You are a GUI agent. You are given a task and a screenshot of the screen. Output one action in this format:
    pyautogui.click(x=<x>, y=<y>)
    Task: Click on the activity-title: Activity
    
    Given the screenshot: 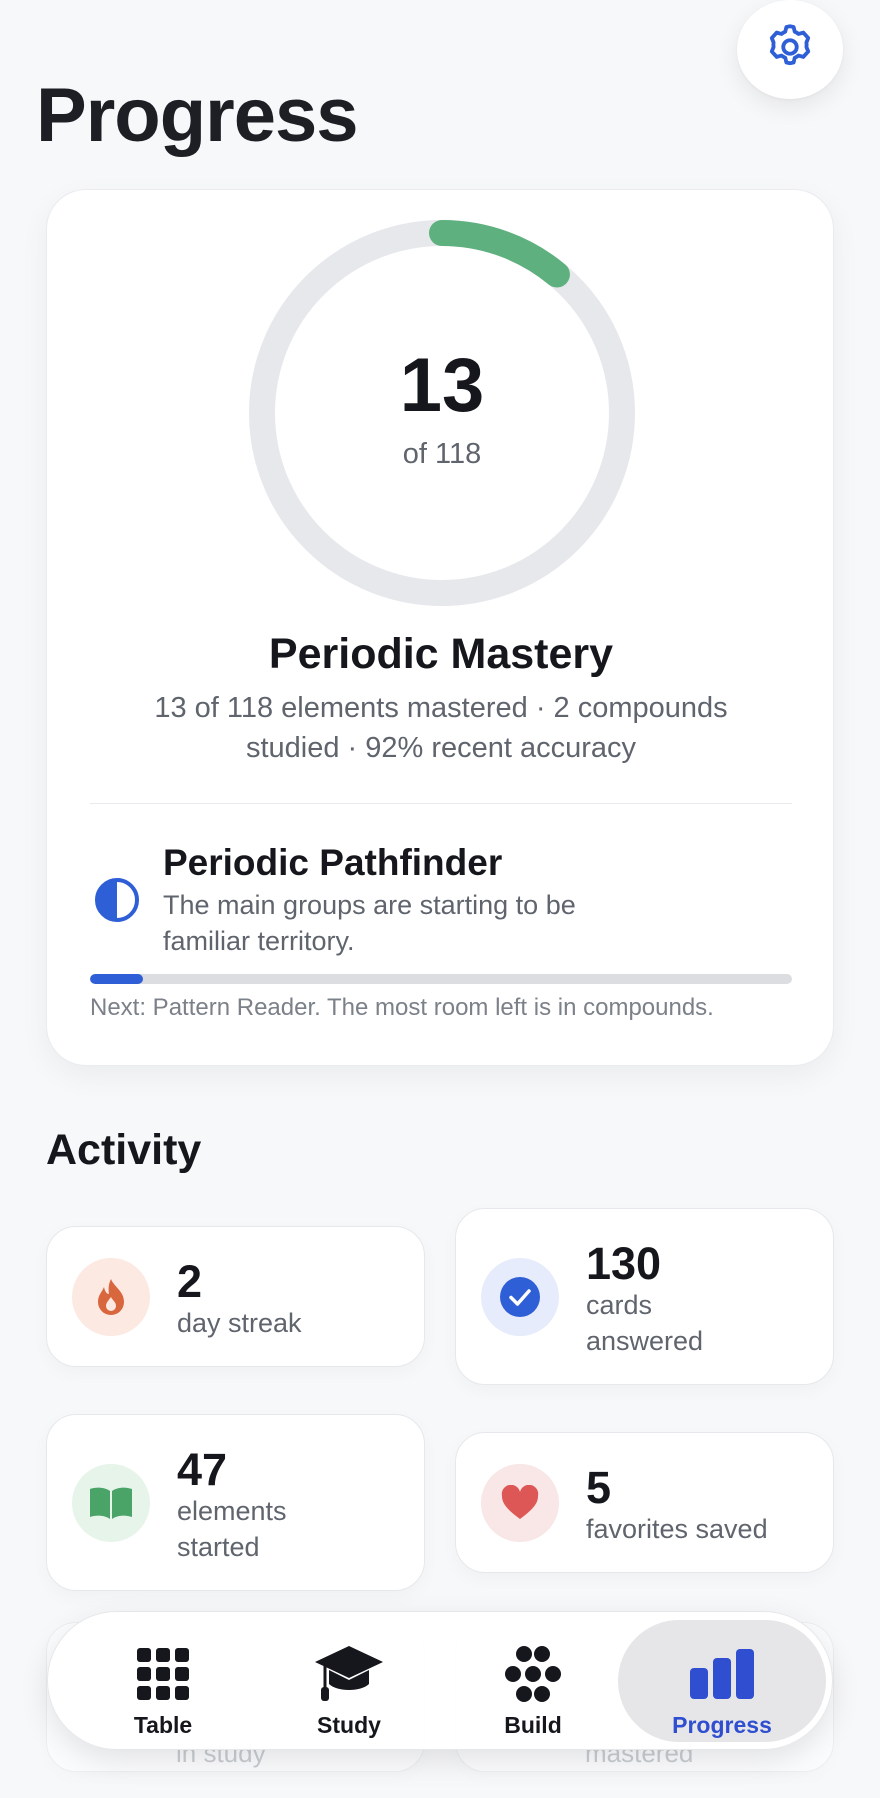 What is the action you would take?
    pyautogui.click(x=124, y=1150)
    